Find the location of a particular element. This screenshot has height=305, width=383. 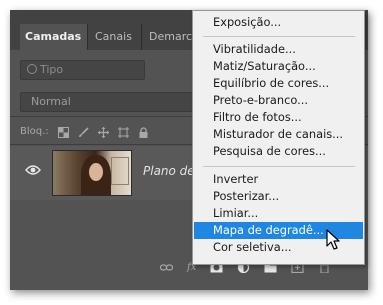

search-placeholder: Tipo is located at coordinates (52, 69).